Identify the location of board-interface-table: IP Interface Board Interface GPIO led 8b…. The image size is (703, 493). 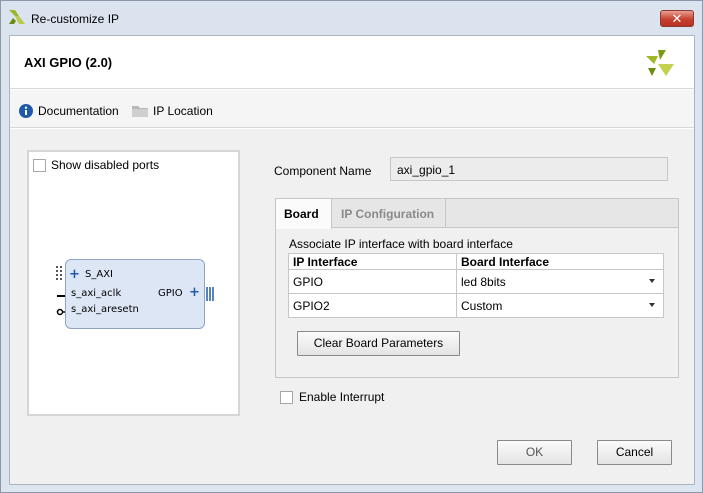
(476, 285).